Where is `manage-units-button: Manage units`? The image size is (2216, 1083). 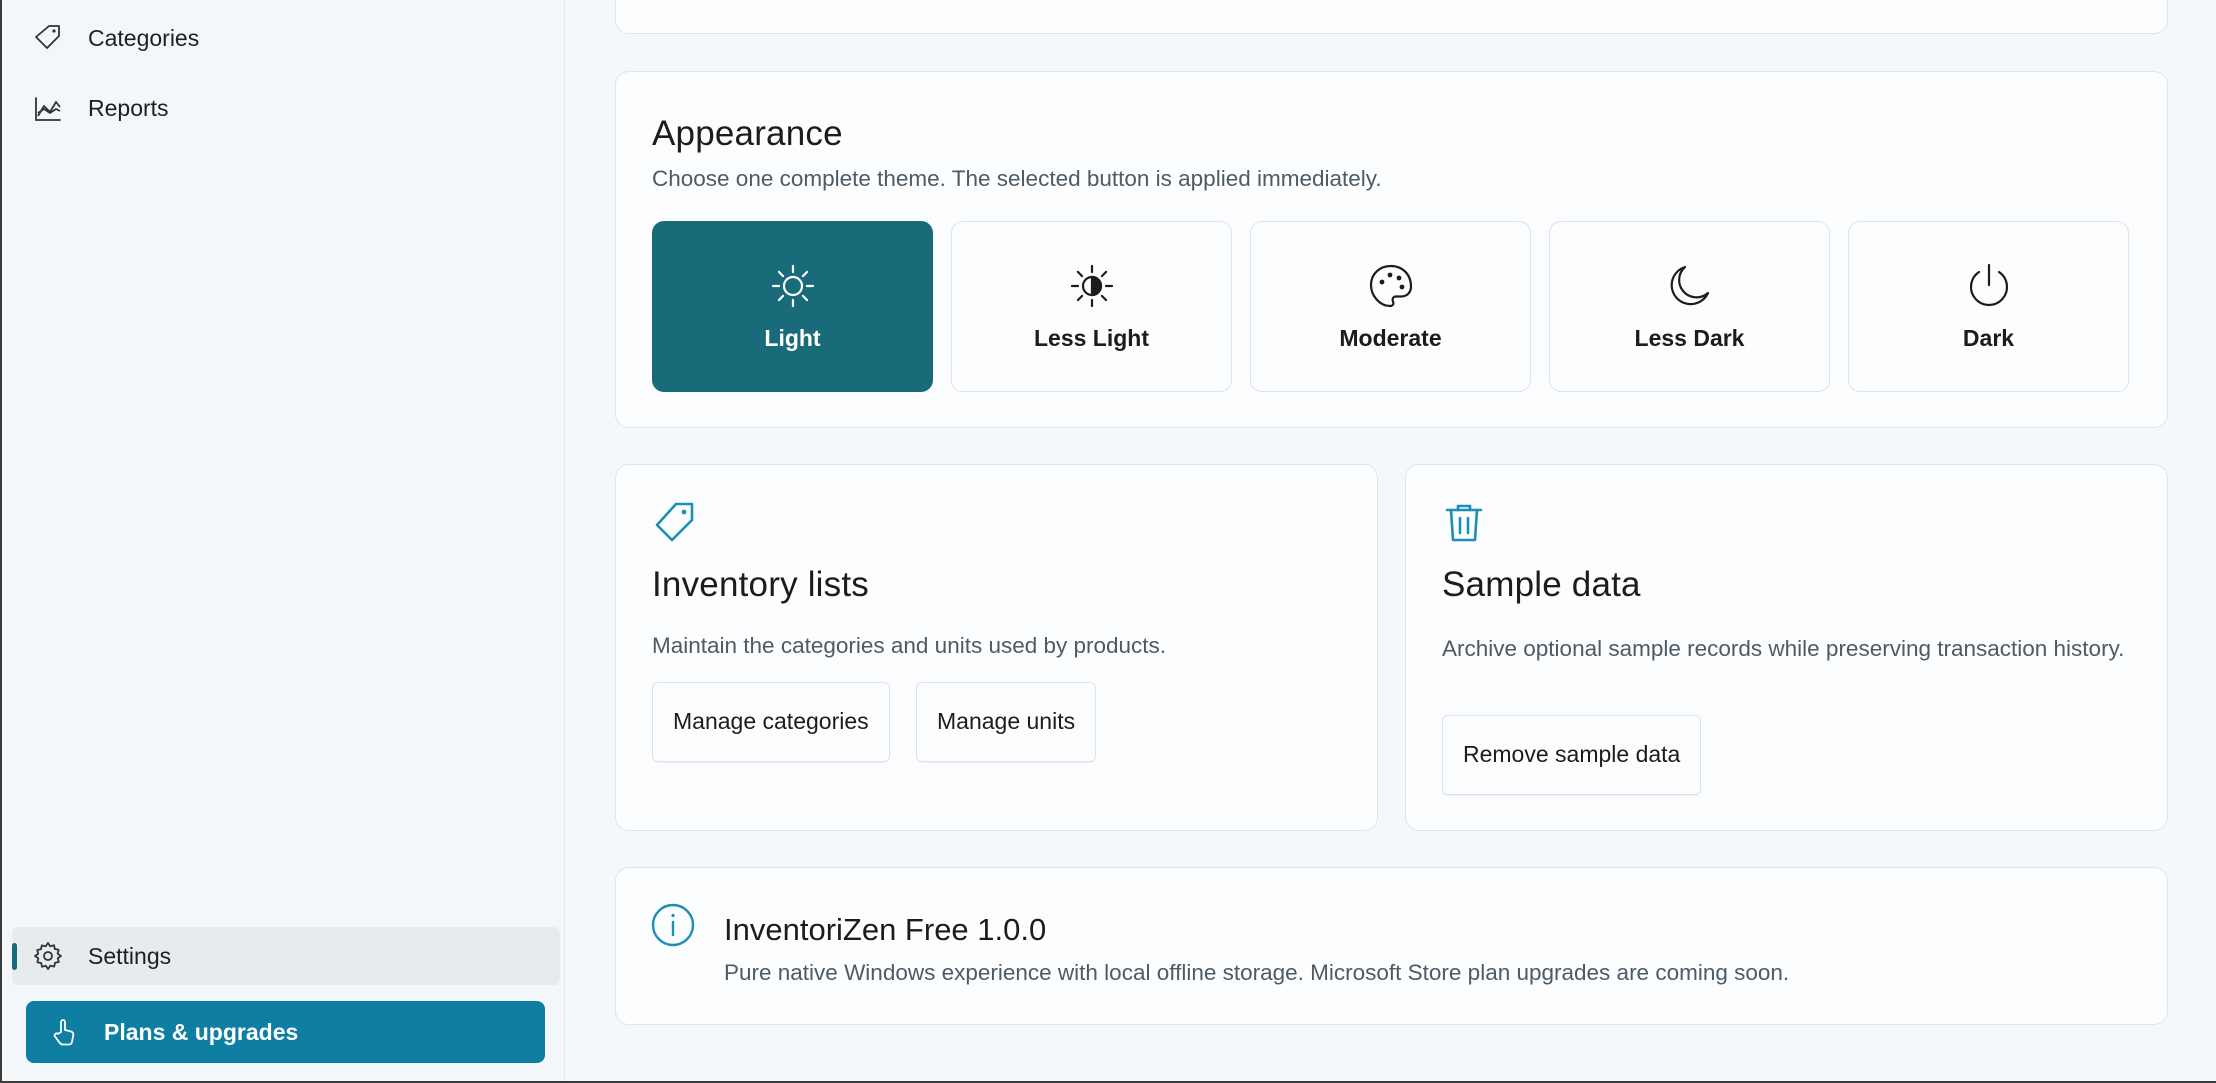 manage-units-button: Manage units is located at coordinates (1006, 722).